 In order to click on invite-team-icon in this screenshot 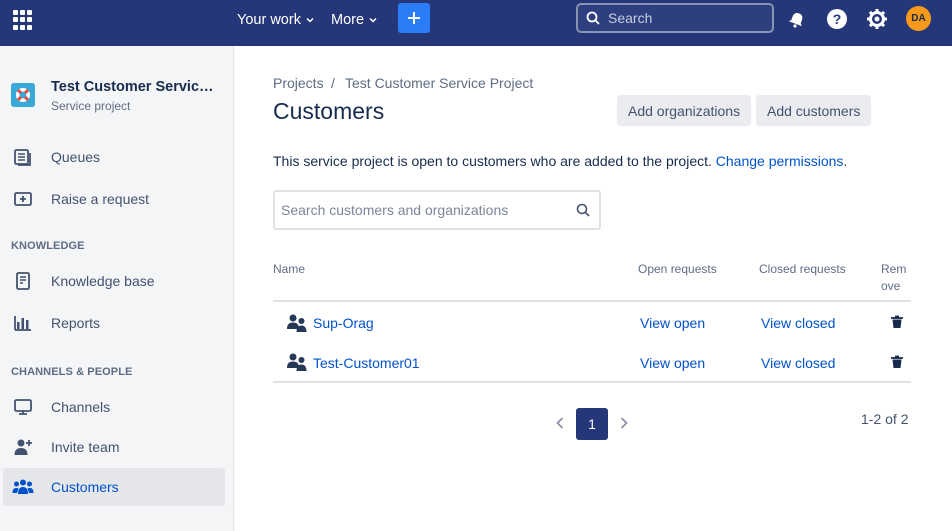, I will do `click(23, 447)`.